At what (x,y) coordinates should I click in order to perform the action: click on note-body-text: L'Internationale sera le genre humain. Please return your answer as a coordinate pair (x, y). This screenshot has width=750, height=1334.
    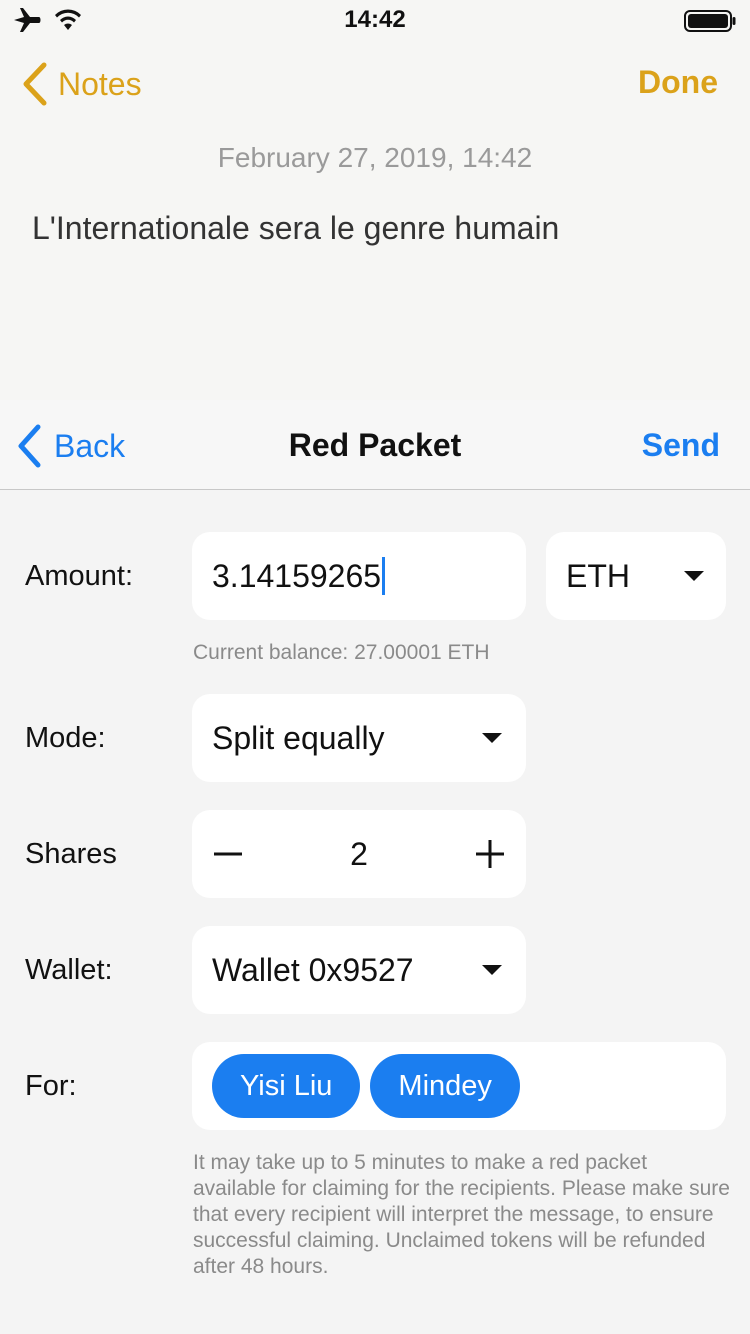
    Looking at the image, I should click on (295, 228).